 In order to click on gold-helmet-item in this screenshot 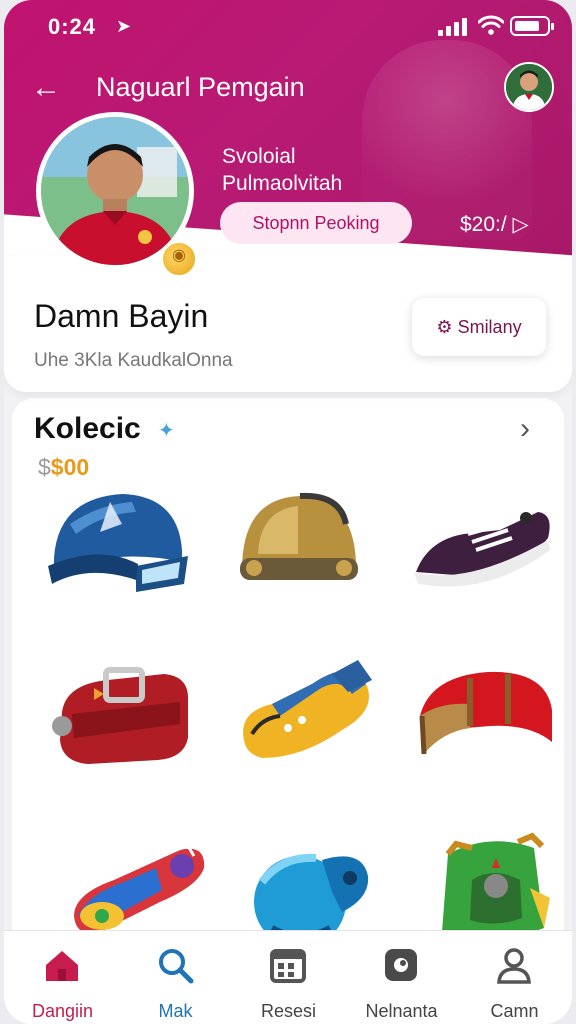, I will do `click(299, 544)`.